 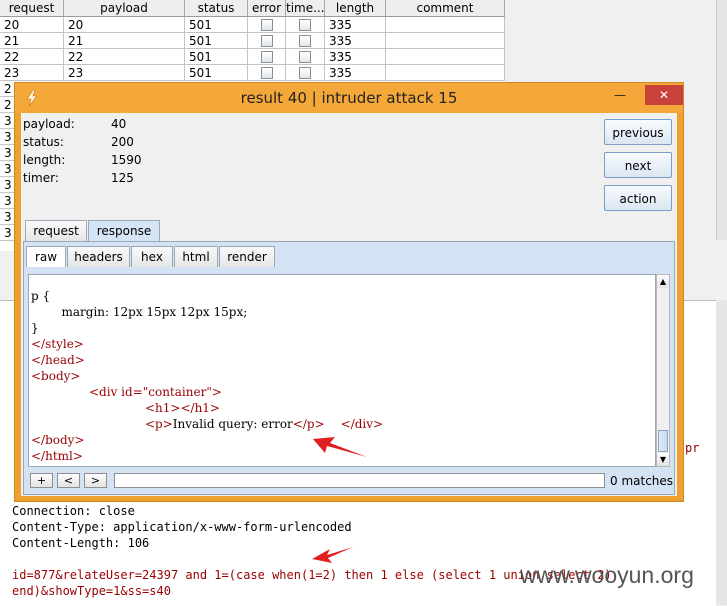 What do you see at coordinates (7, 166) in the screenshot?
I see `hidden-rows-strip: 2 2 3 3 3 3 3 3 3 3` at bounding box center [7, 166].